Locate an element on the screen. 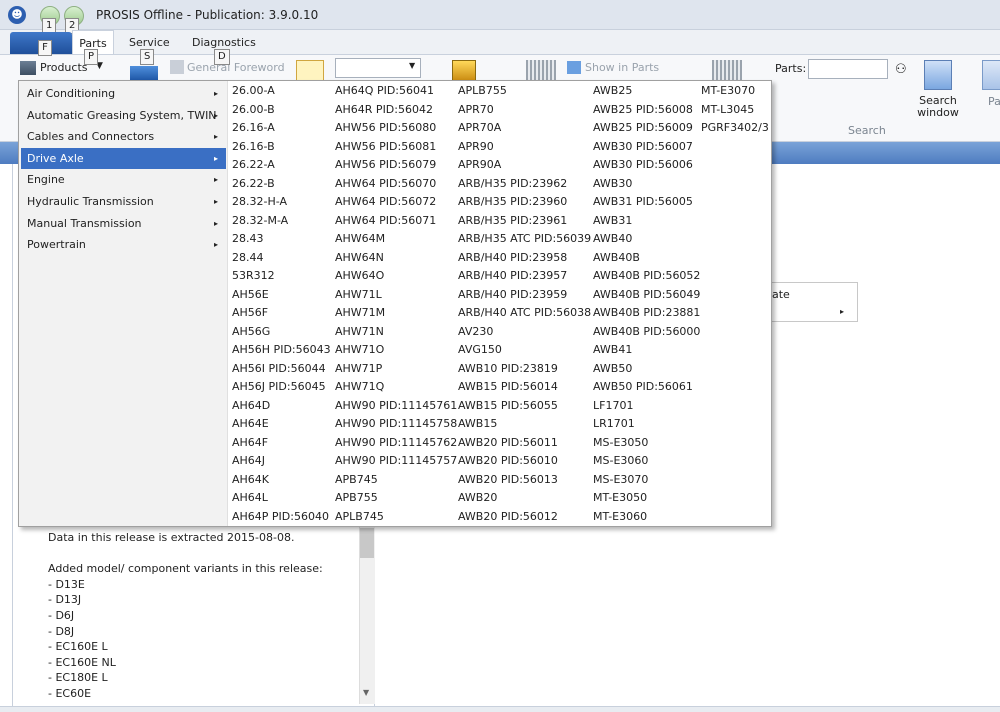  model-menu-item: AHW90 PID:11145758 is located at coordinates (396, 424).